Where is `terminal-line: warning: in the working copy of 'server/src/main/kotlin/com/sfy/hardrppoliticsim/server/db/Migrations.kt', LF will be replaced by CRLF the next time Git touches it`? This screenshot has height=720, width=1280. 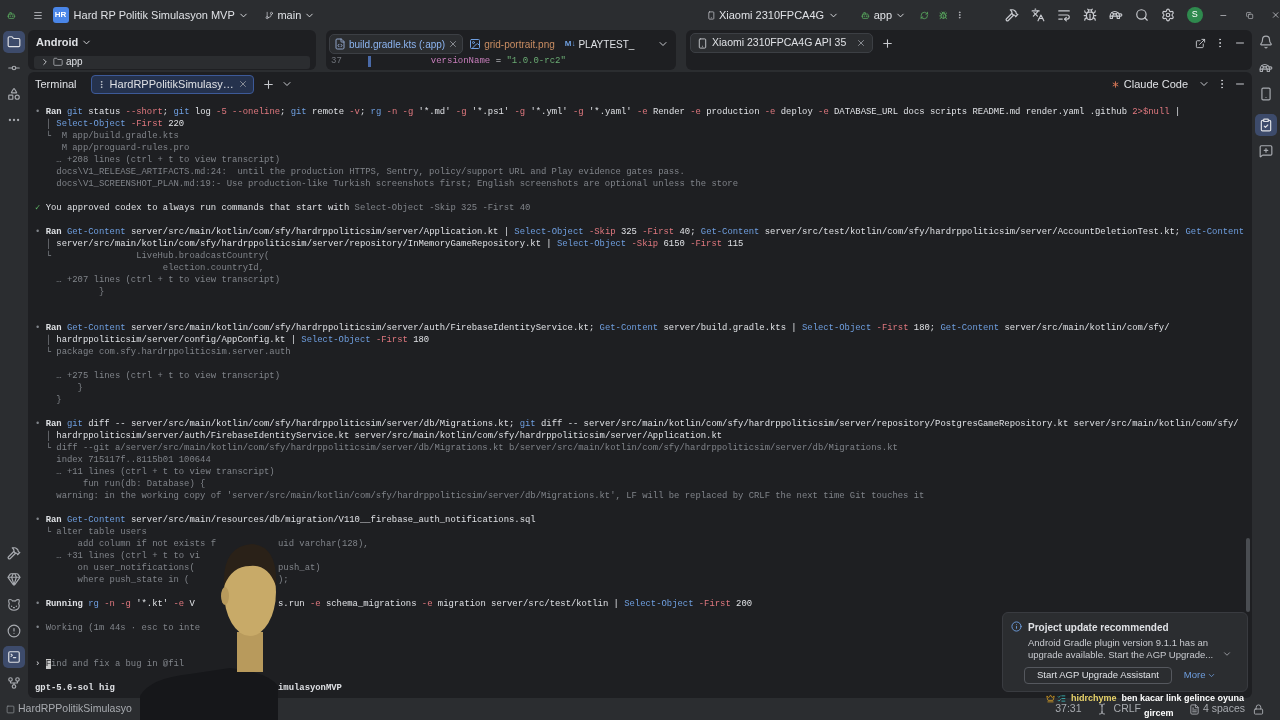 terminal-line: warning: in the working copy of 'server/src/main/kotlin/com/sfy/hardrppoliticsim/server/db/Migrations.kt', LF will be replaced by CRLF the next time Git touches it is located at coordinates (490, 496).